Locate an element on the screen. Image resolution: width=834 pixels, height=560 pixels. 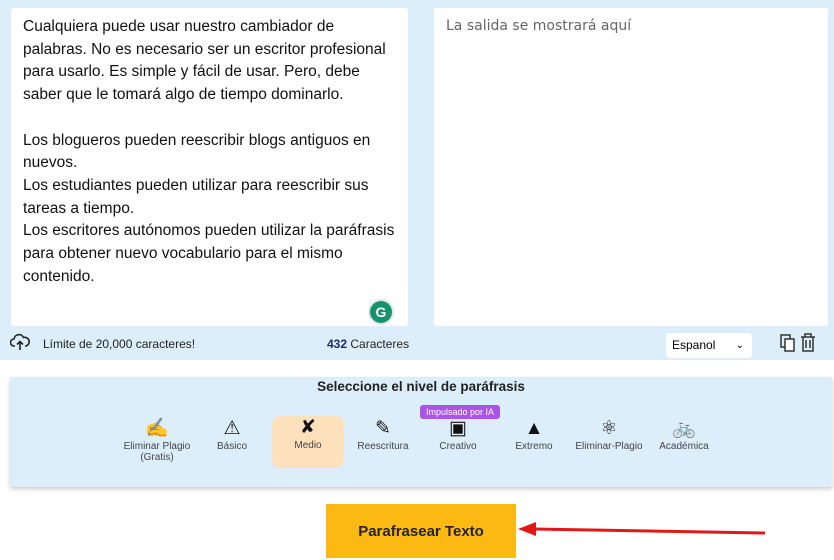
char-count: 432 Caracteres is located at coordinates (368, 344).